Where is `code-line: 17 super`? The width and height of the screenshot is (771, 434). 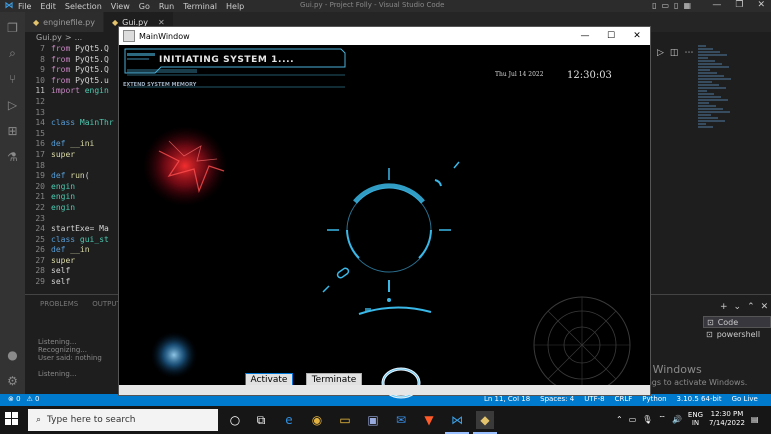 code-line: 17 super is located at coordinates (72, 155).